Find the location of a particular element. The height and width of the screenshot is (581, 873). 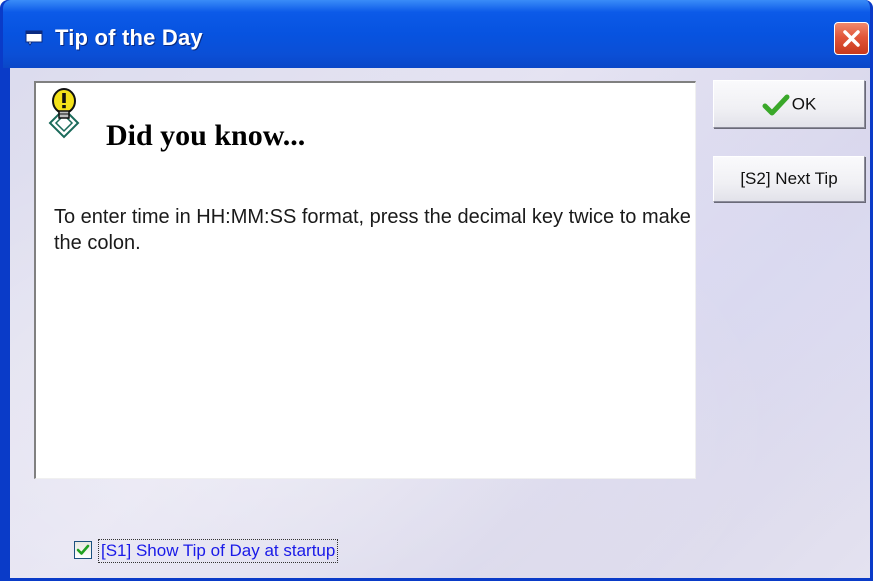

show-at-startup-label: [S1] Show Tip of Day at startup is located at coordinates (218, 551).